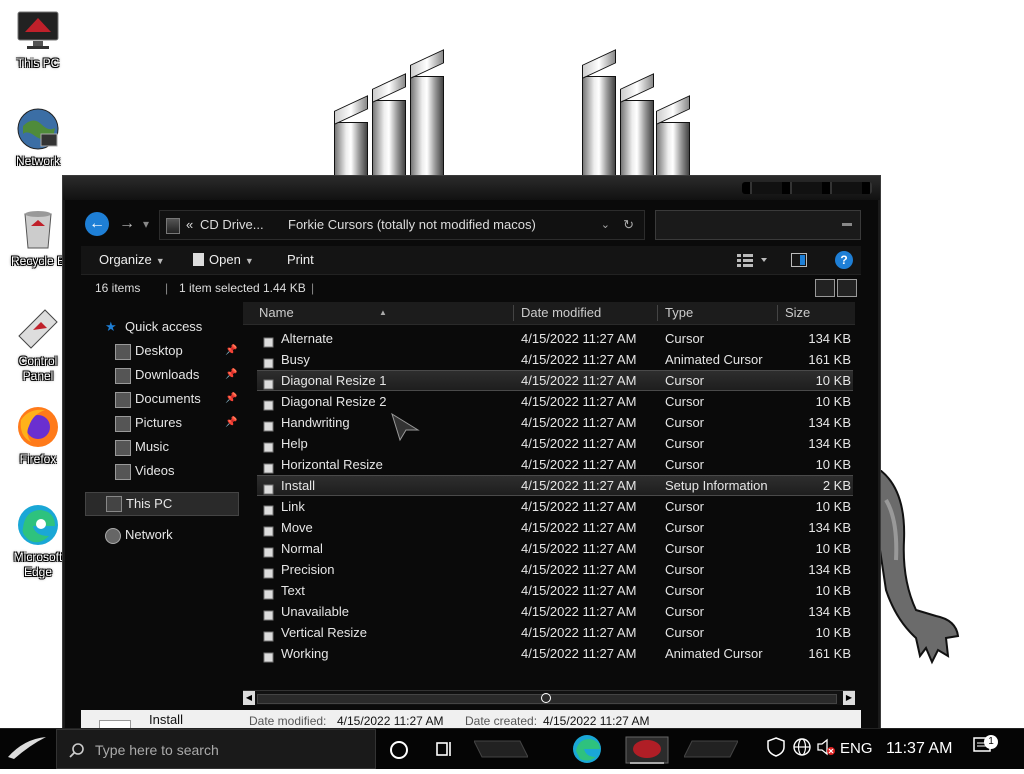 The image size is (1024, 774). What do you see at coordinates (825, 288) in the screenshot?
I see `details-view-button` at bounding box center [825, 288].